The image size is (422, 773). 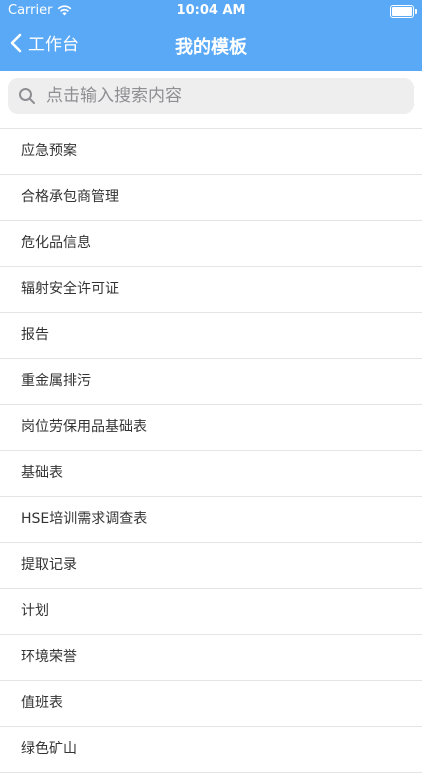 What do you see at coordinates (211, 198) in the screenshot?
I see `list-item: 合格承包商管理` at bounding box center [211, 198].